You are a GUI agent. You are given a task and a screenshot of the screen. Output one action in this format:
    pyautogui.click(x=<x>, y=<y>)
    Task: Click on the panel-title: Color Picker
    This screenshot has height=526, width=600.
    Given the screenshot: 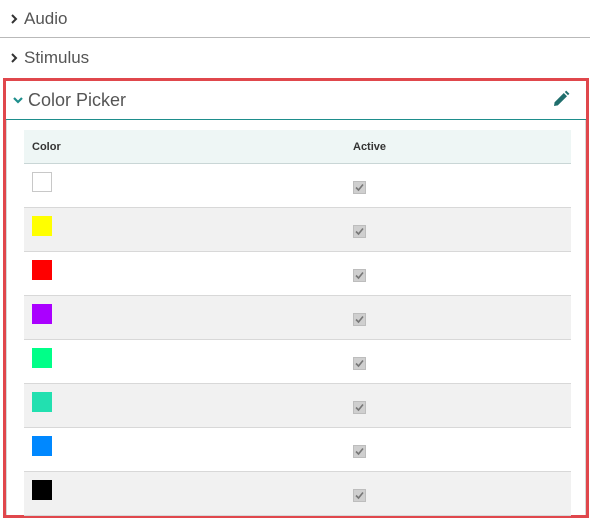 What is the action you would take?
    pyautogui.click(x=77, y=99)
    